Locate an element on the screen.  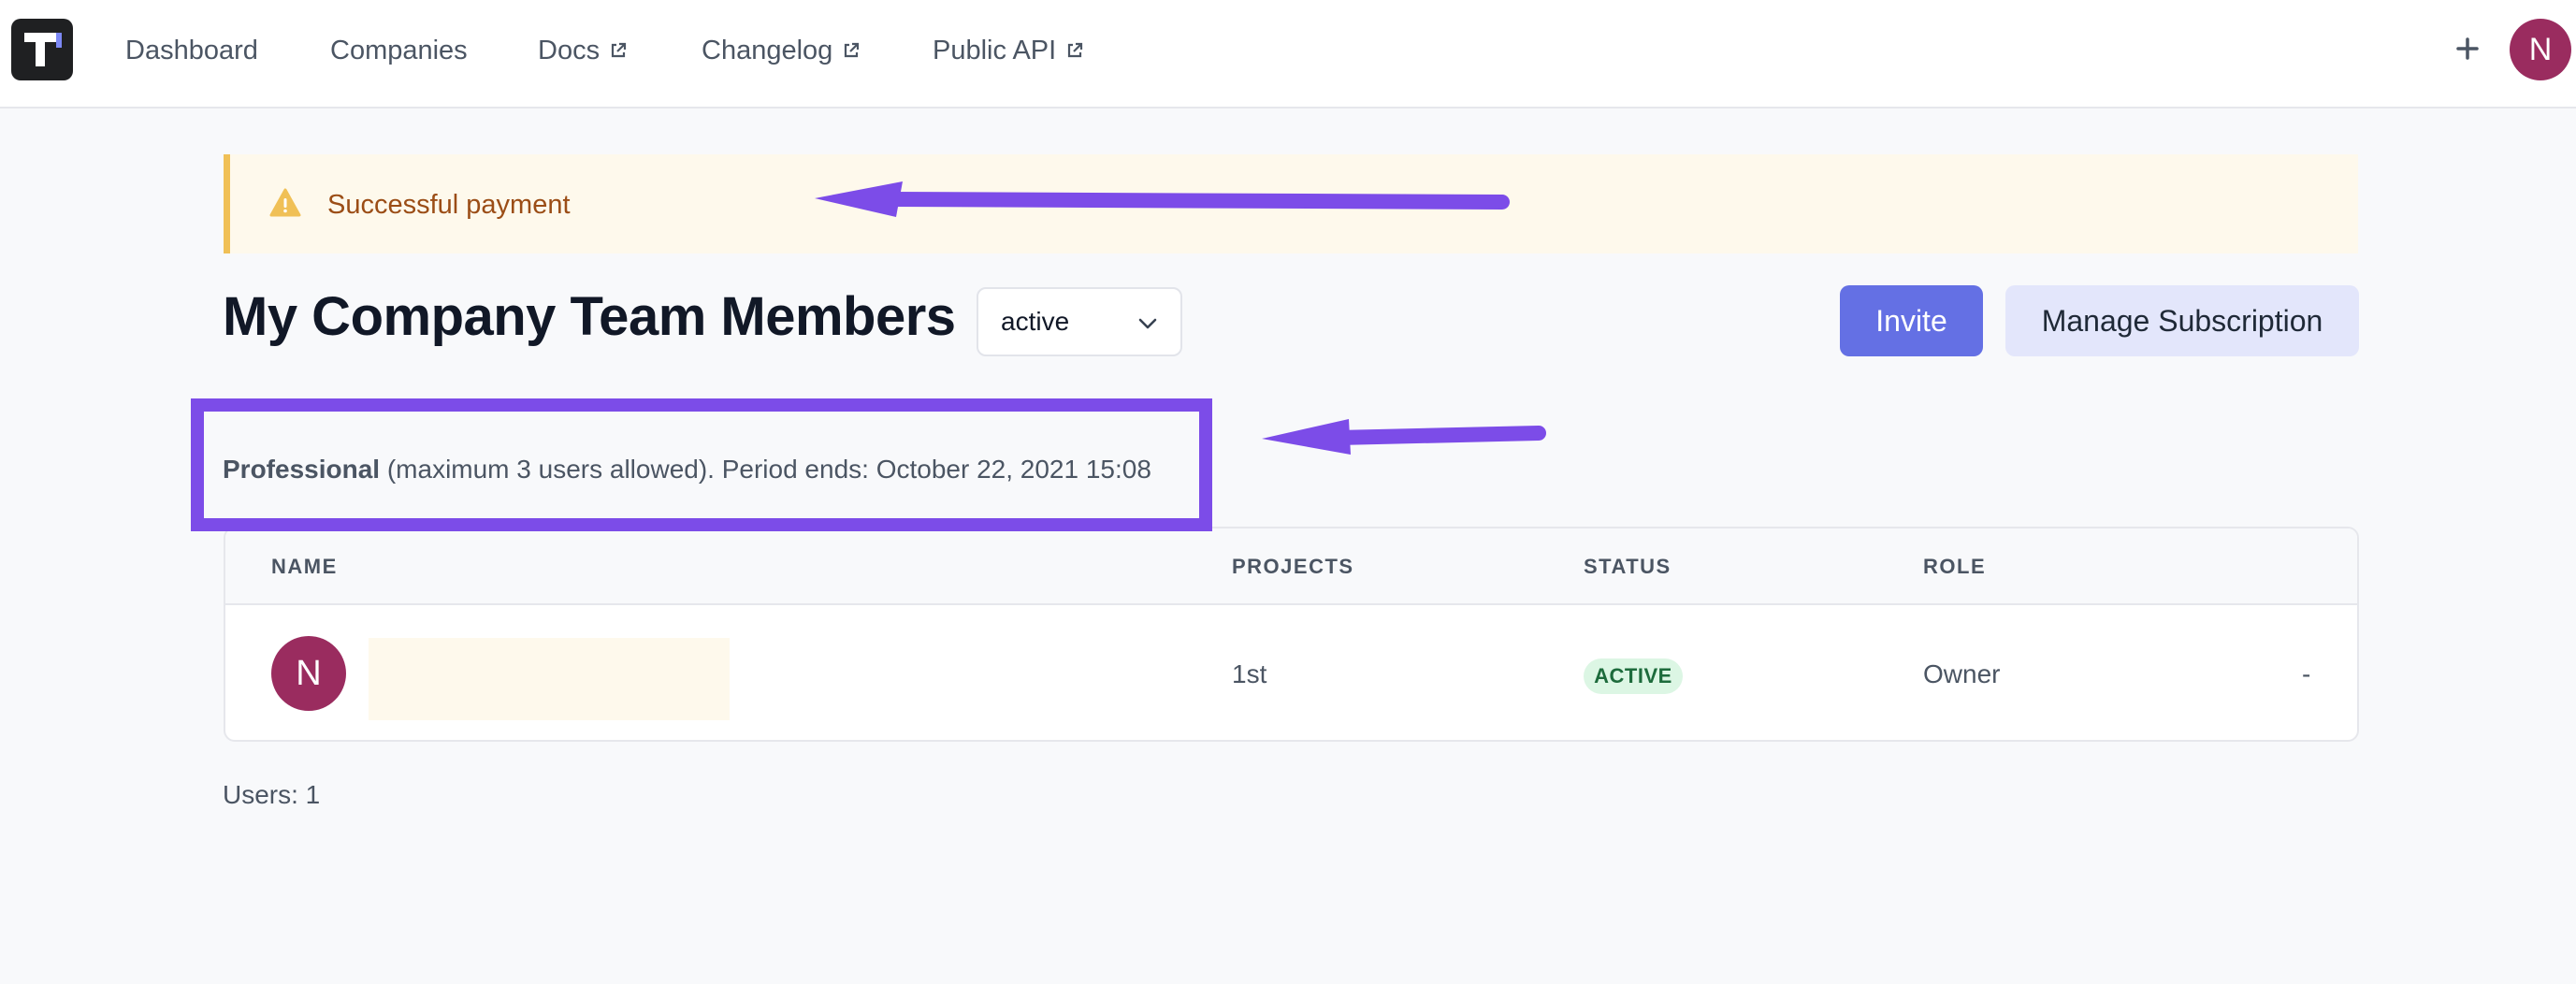
chevron-down-icon is located at coordinates (1147, 323).